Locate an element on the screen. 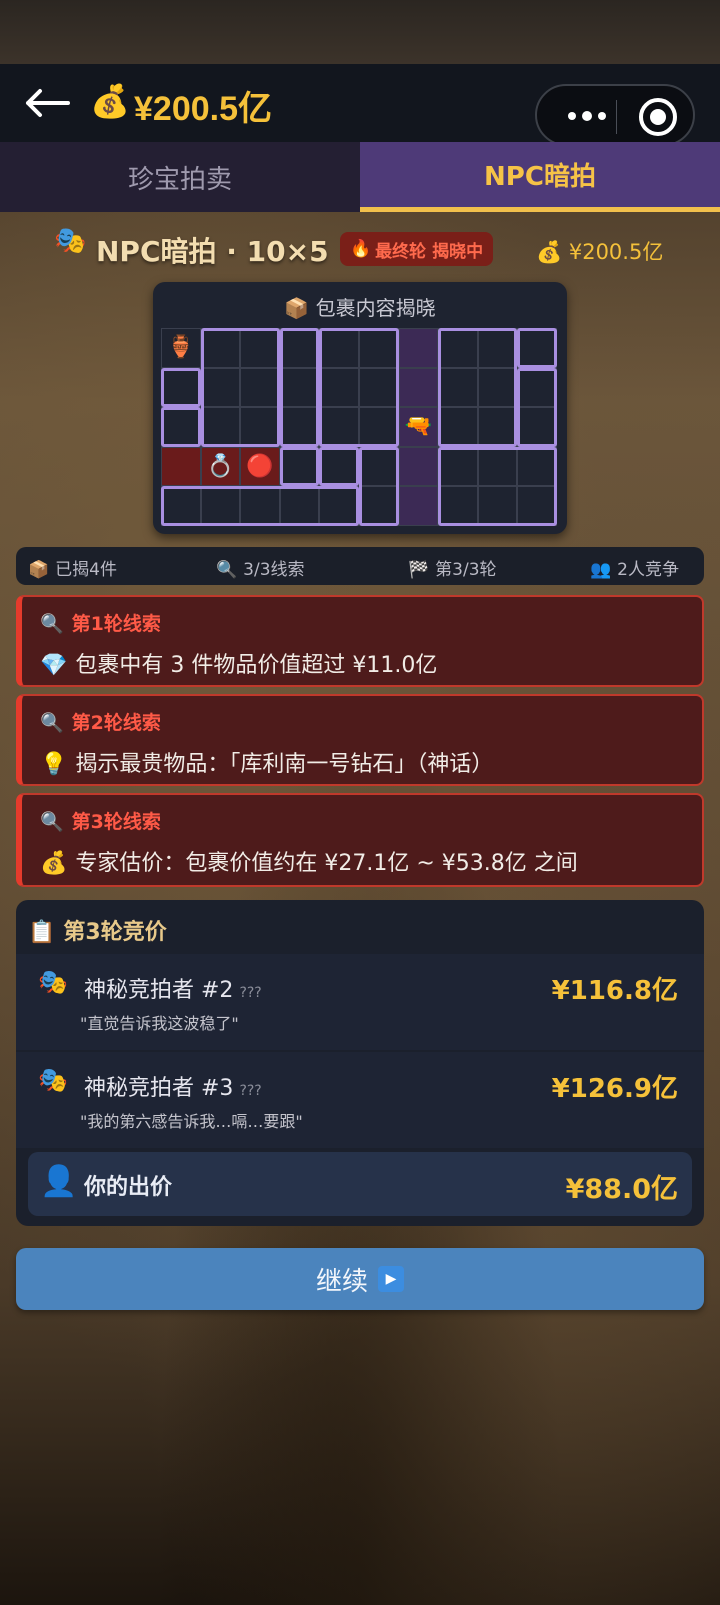 This screenshot has height=1605, width=720. tab-bar: 珍宝拍卖 NPC暗拍 is located at coordinates (360, 177).